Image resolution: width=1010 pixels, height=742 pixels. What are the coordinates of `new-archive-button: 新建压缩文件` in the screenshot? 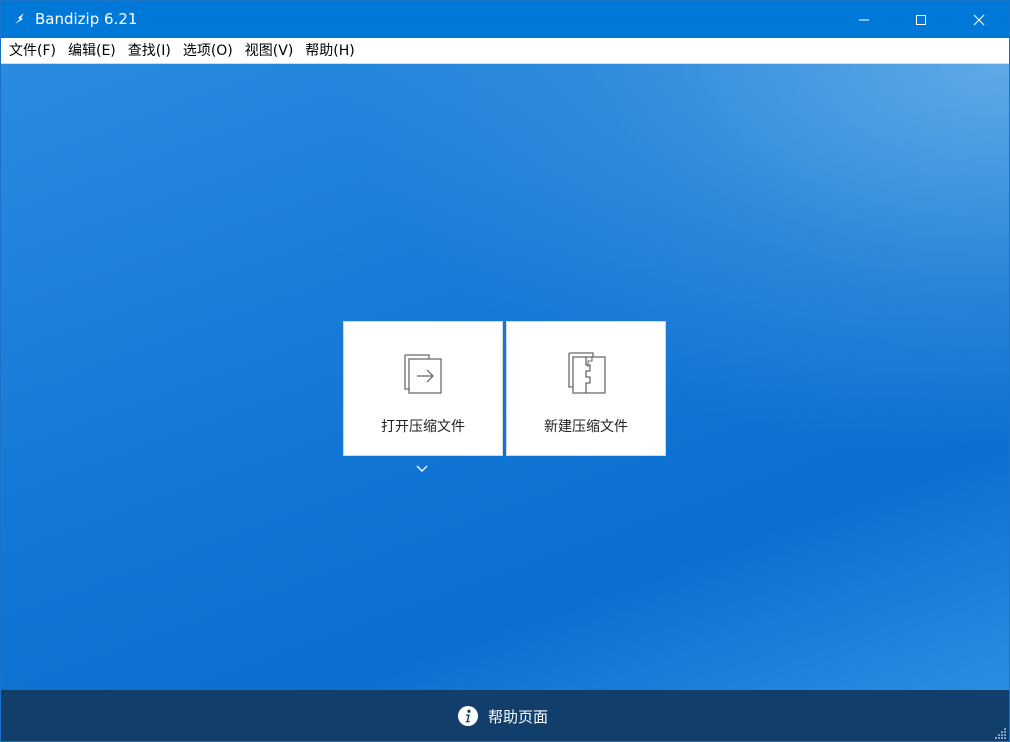 It's located at (586, 388).